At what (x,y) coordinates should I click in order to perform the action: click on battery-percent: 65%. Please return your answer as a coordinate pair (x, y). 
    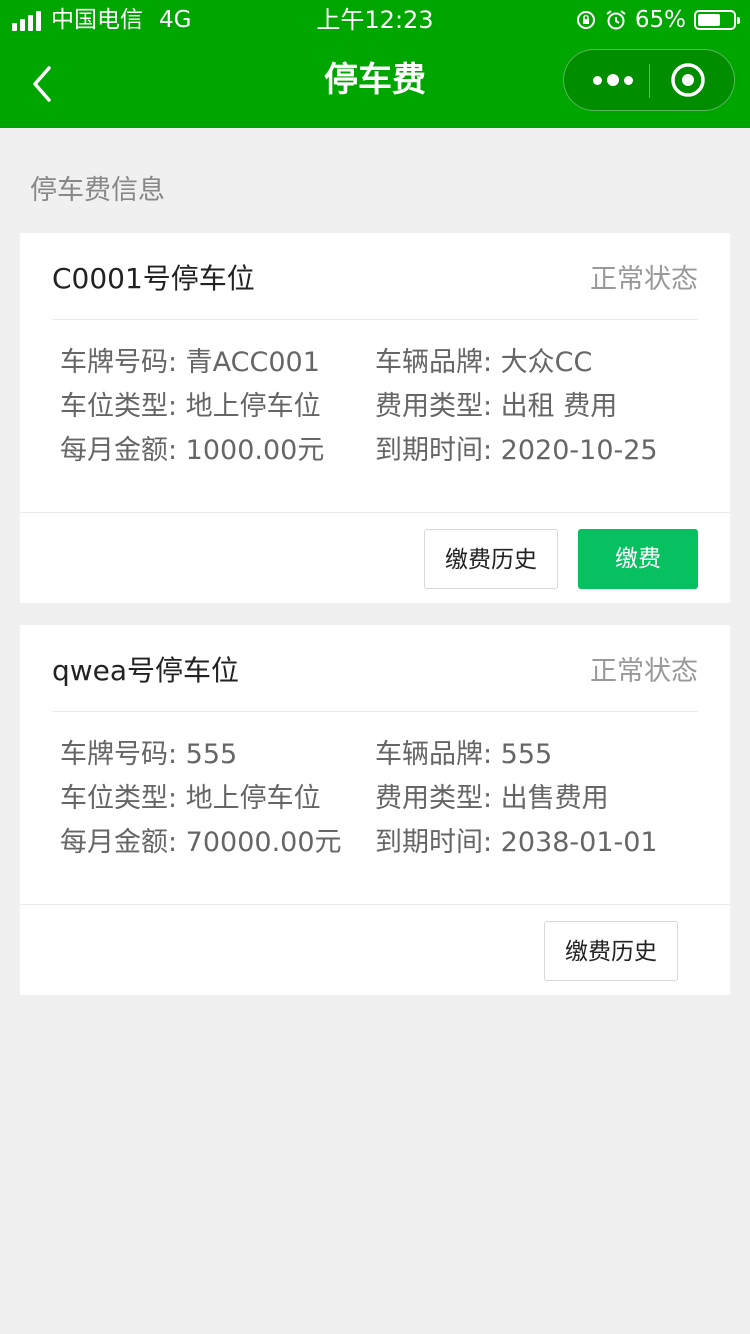
    Looking at the image, I should click on (660, 20).